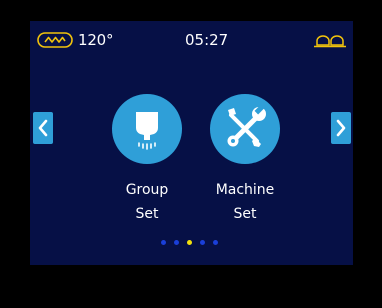 This screenshot has height=308, width=382. I want to click on page-indicator, so click(189, 244).